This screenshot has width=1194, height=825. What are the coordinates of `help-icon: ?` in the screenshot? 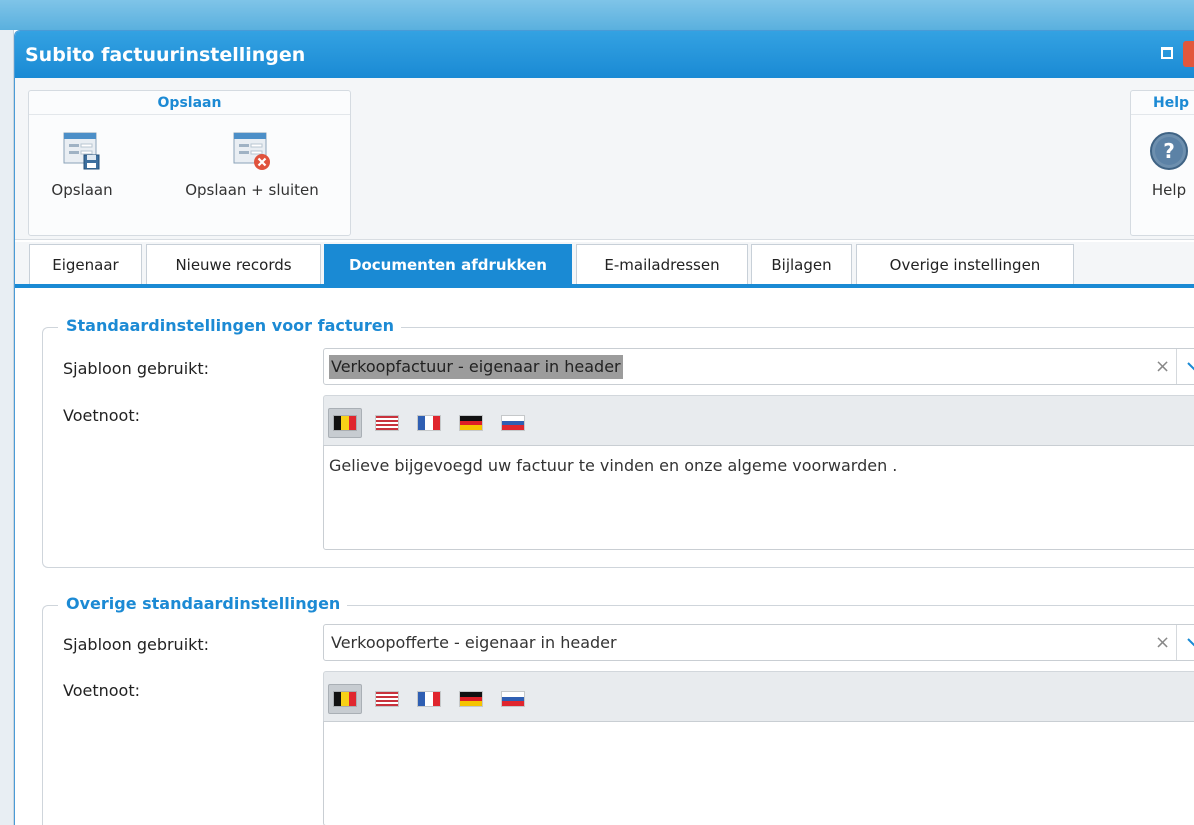 It's located at (1169, 151).